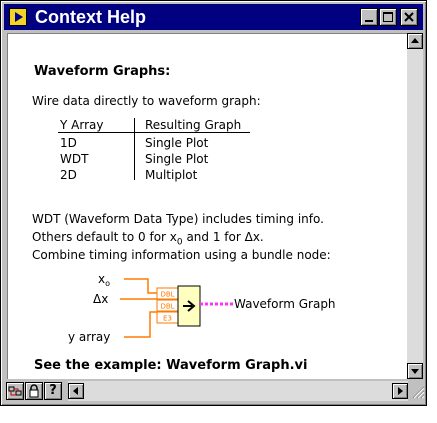  Describe the element at coordinates (140, 286) in the screenshot. I see `x0-wire` at that location.